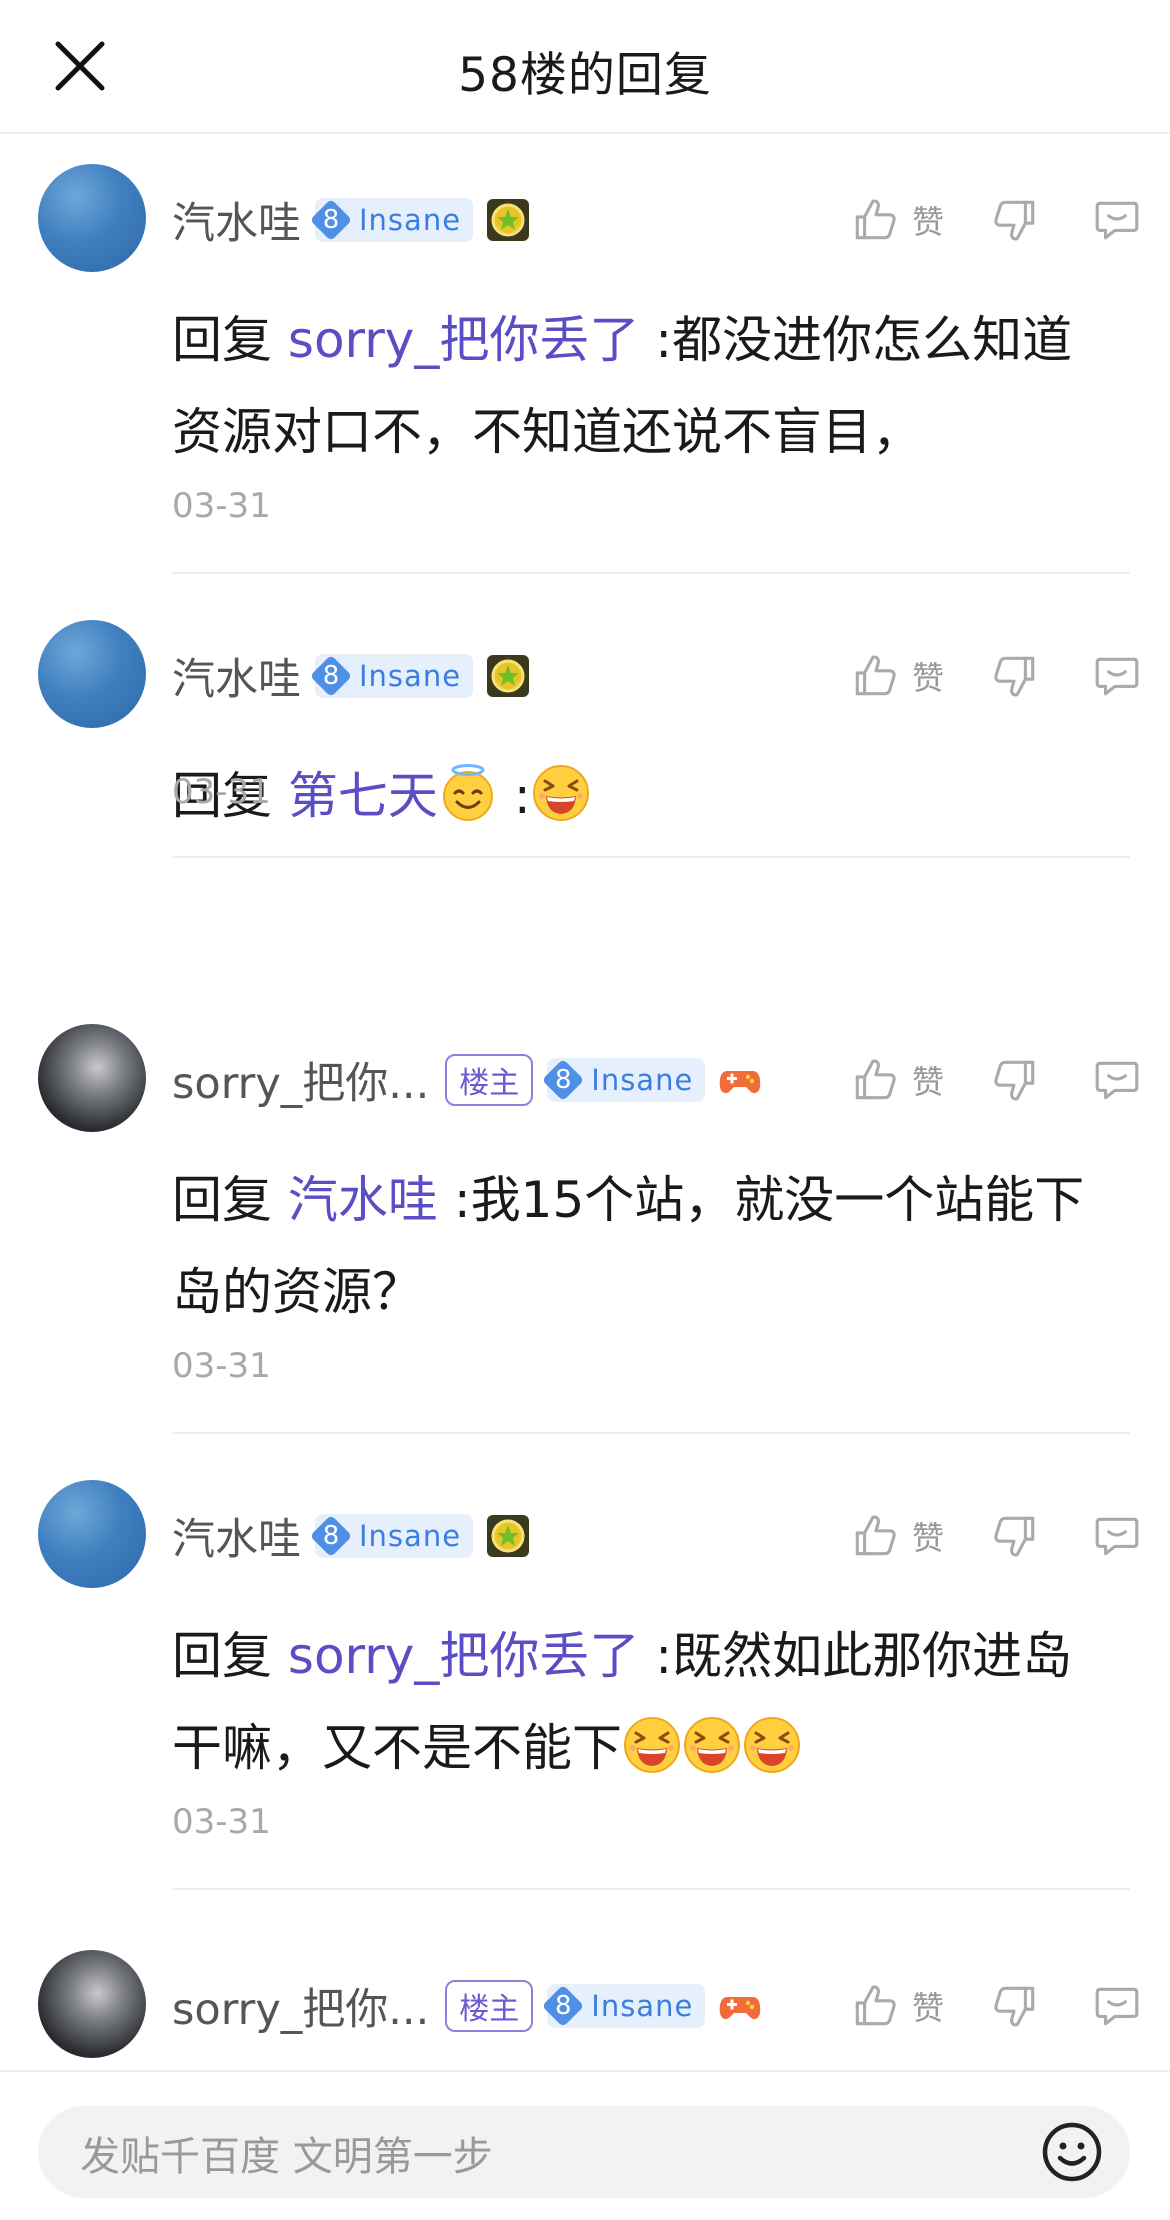 The height and width of the screenshot is (2220, 1170). I want to click on reply-input: 发贴千百度 文明第一步, so click(584, 2152).